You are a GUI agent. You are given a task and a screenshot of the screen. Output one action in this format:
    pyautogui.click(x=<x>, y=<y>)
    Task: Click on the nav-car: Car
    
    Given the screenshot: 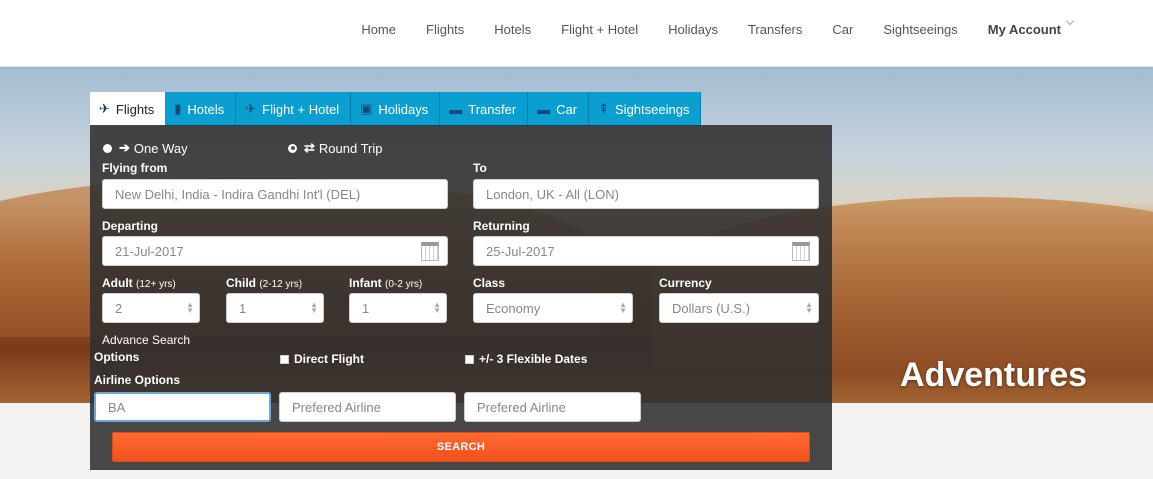 What is the action you would take?
    pyautogui.click(x=842, y=30)
    